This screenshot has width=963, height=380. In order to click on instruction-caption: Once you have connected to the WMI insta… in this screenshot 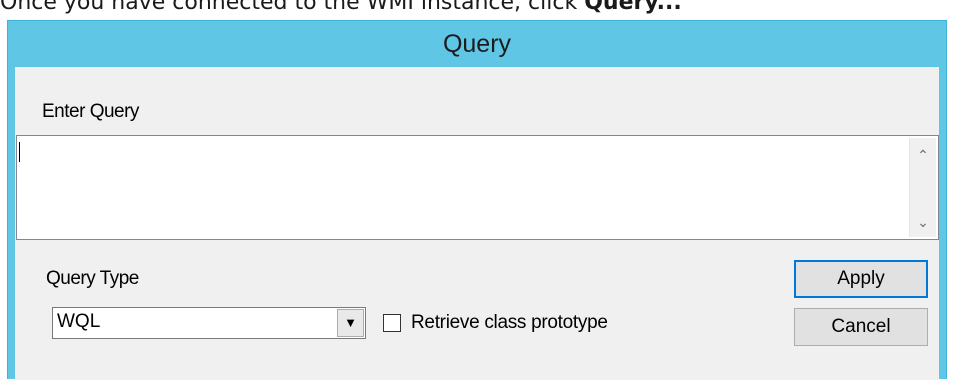, I will do `click(341, 10)`.